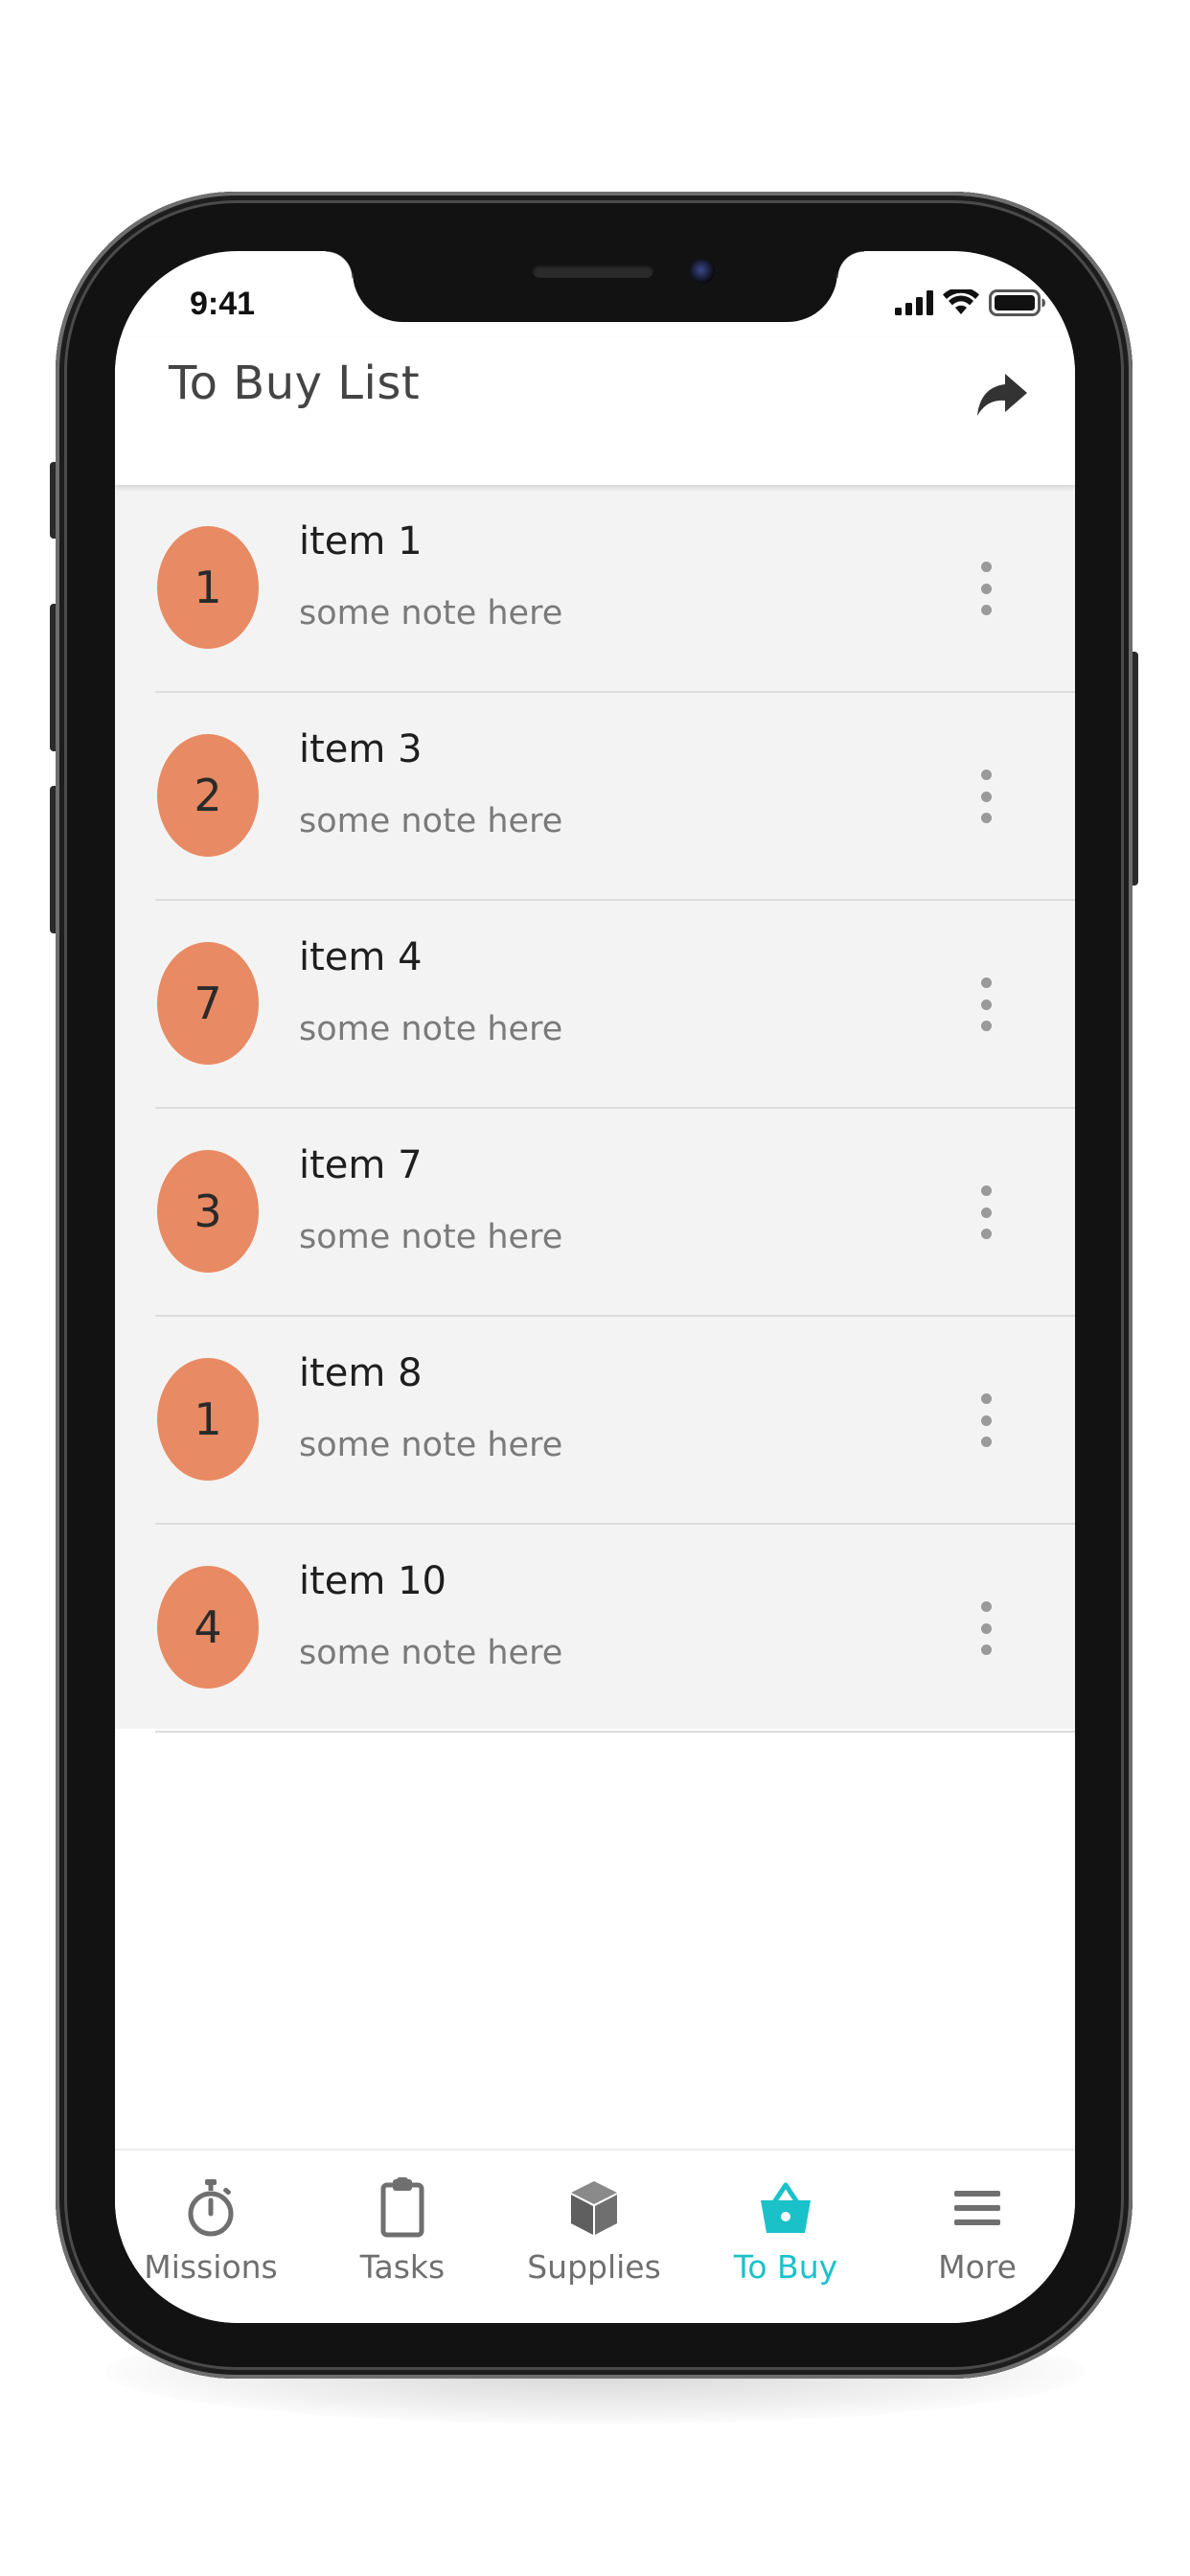 This screenshot has height=2576, width=1190. I want to click on tab-tasks: Tasks, so click(403, 2234).